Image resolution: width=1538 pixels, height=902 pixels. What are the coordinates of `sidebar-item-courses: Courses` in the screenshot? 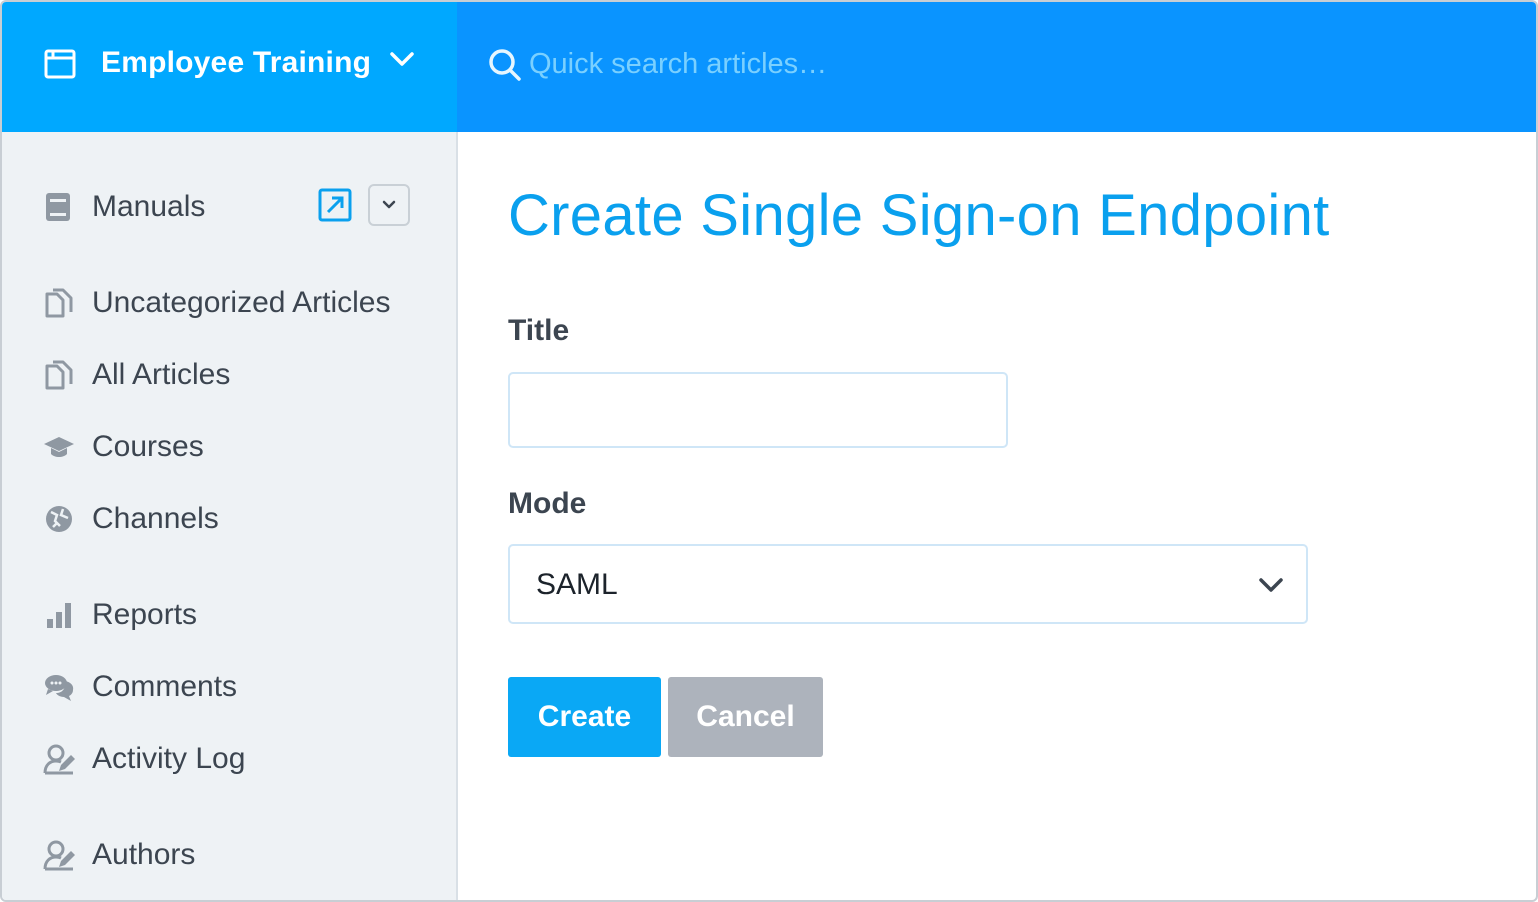 It's located at (123, 447).